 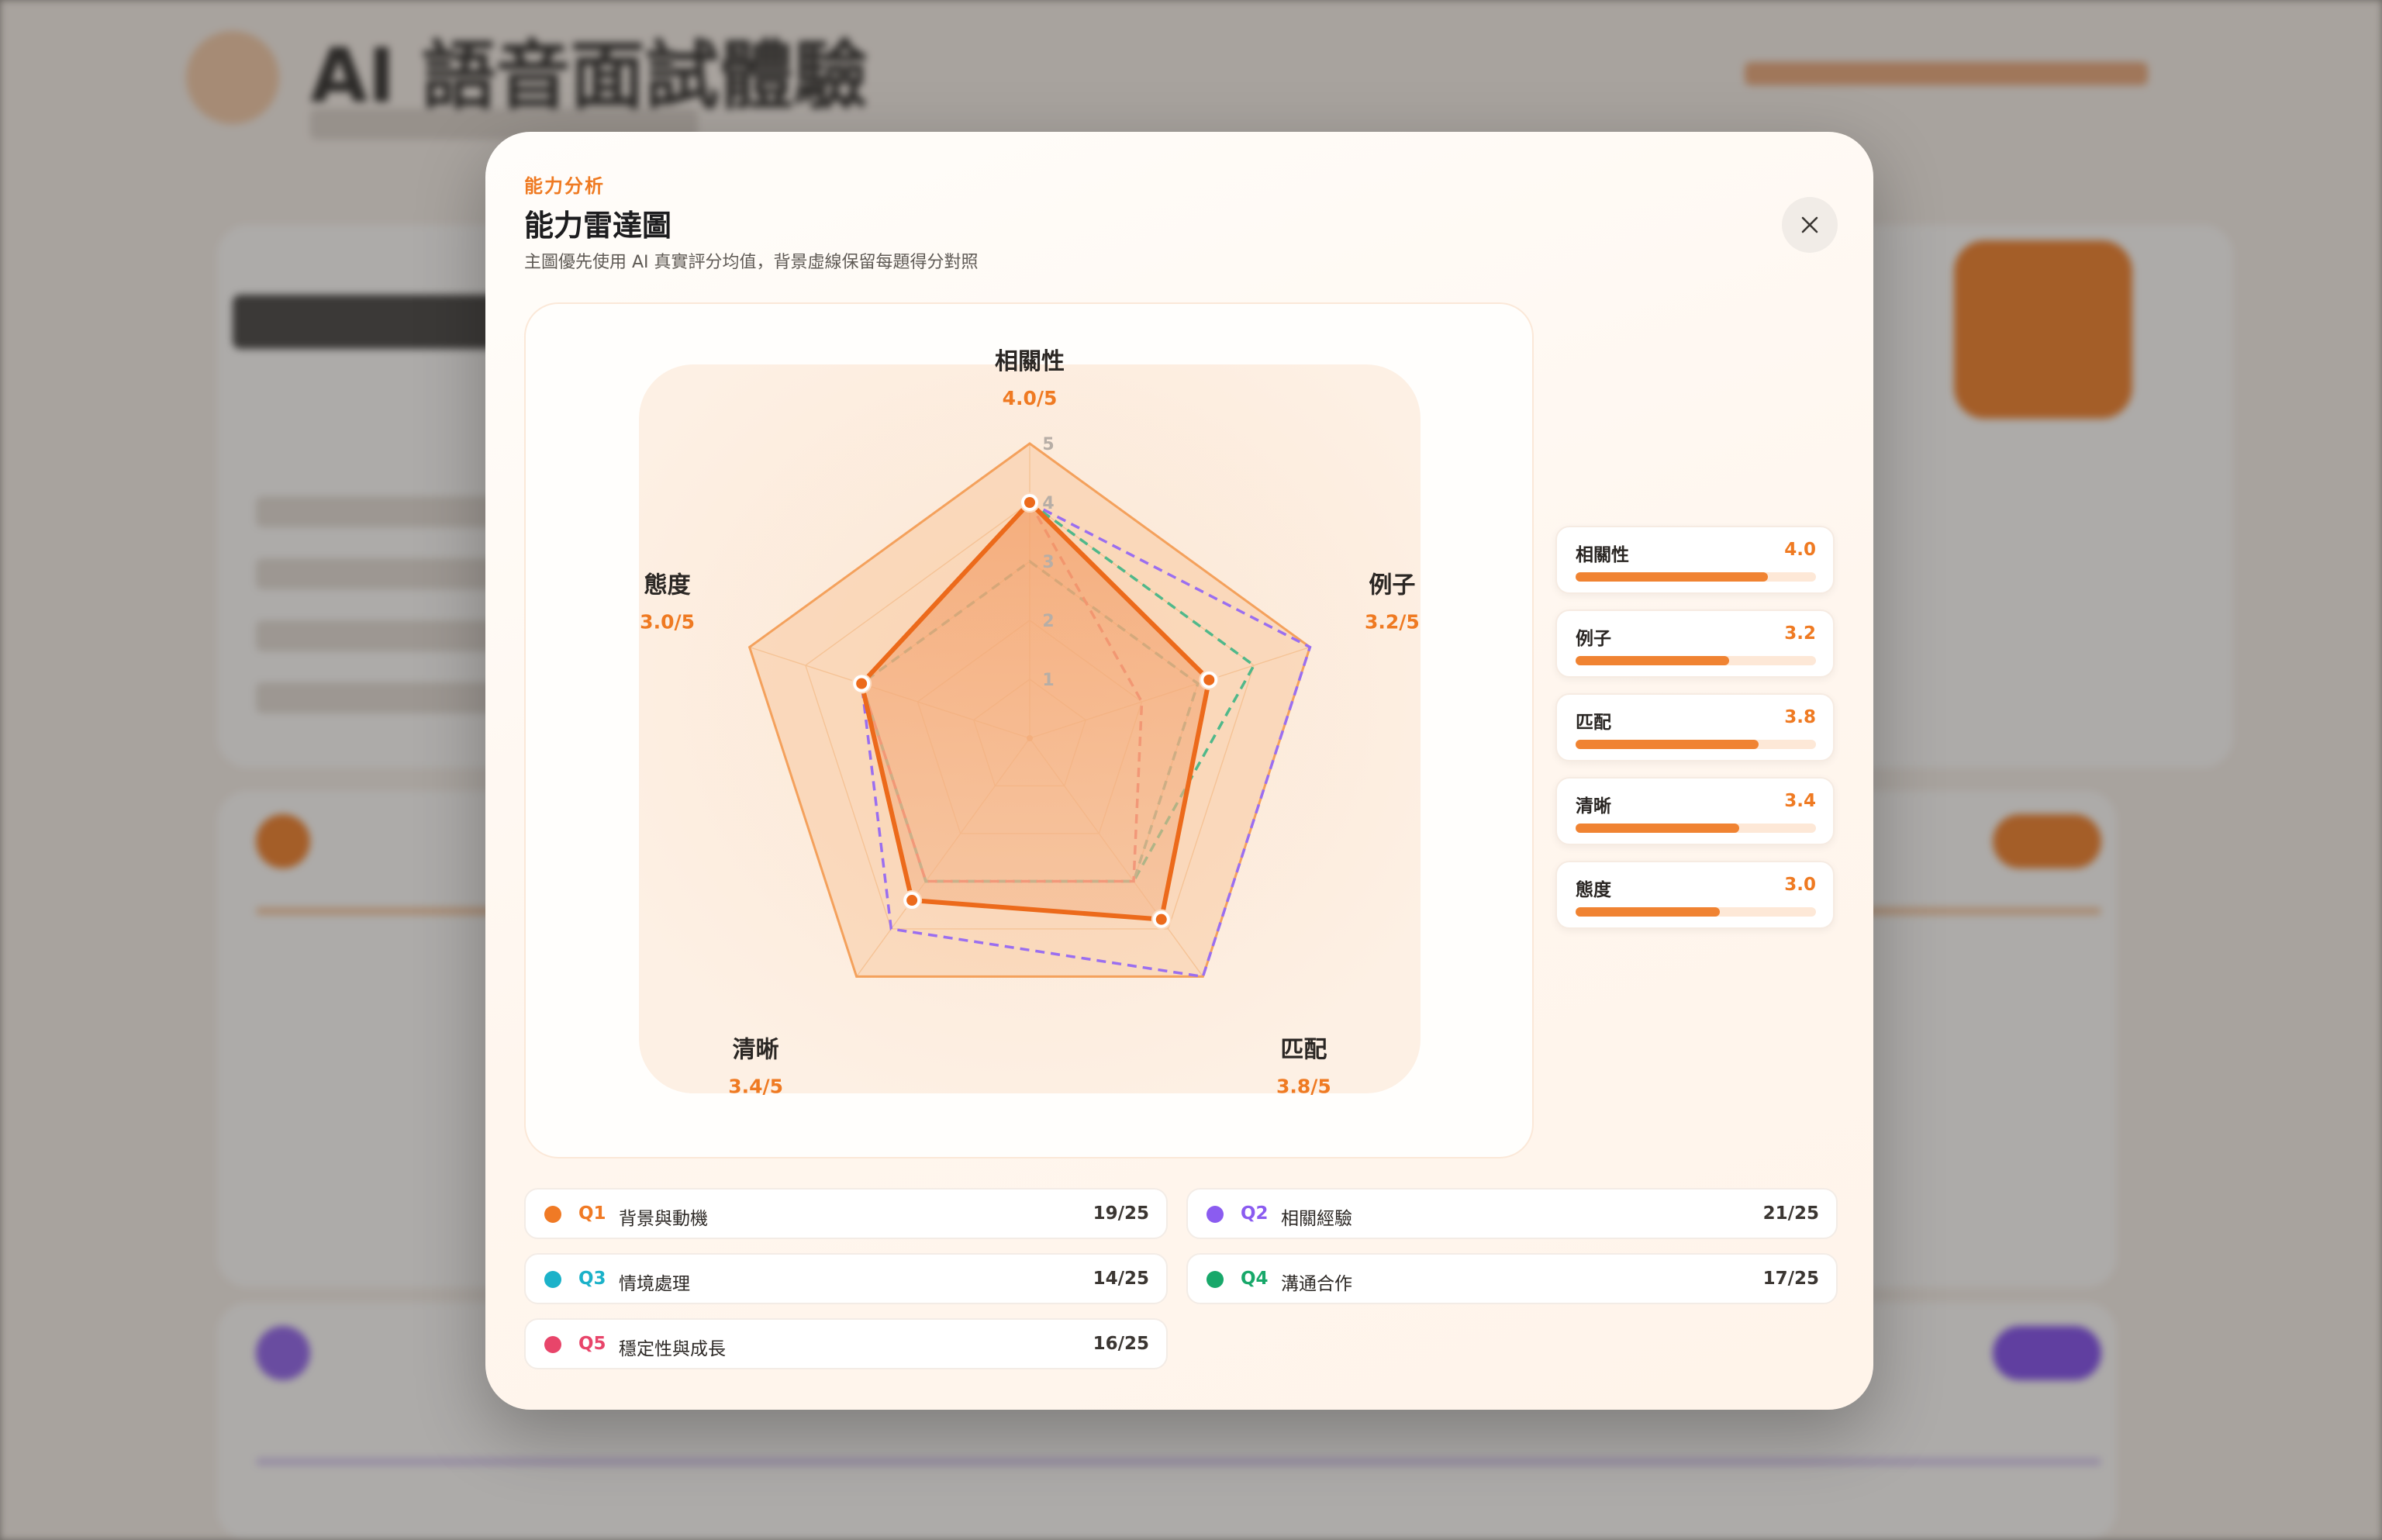 I want to click on legend-score: 16/25, so click(x=1121, y=1344).